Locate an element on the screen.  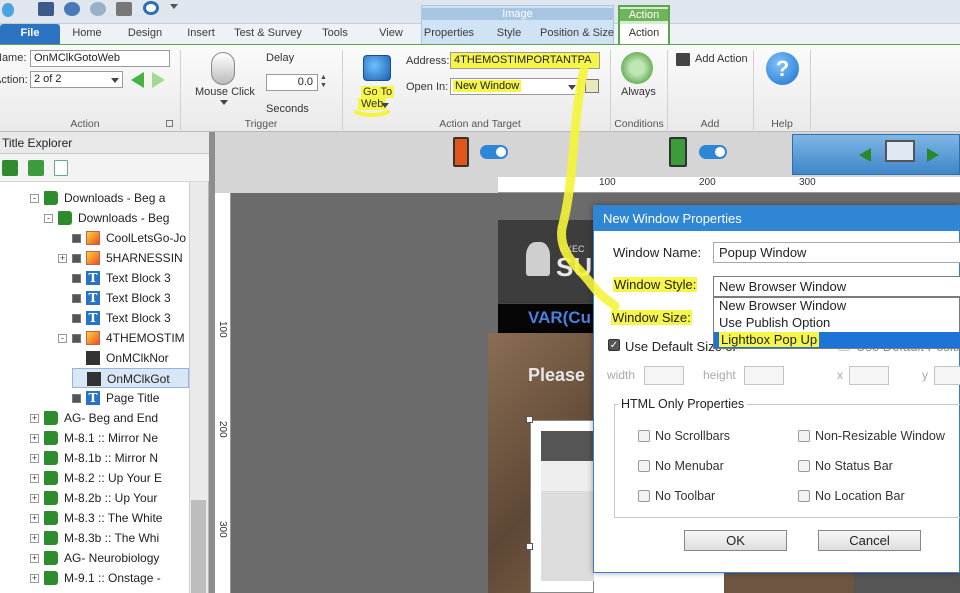
tree-item: +5HARNESSIN is located at coordinates (123, 258).